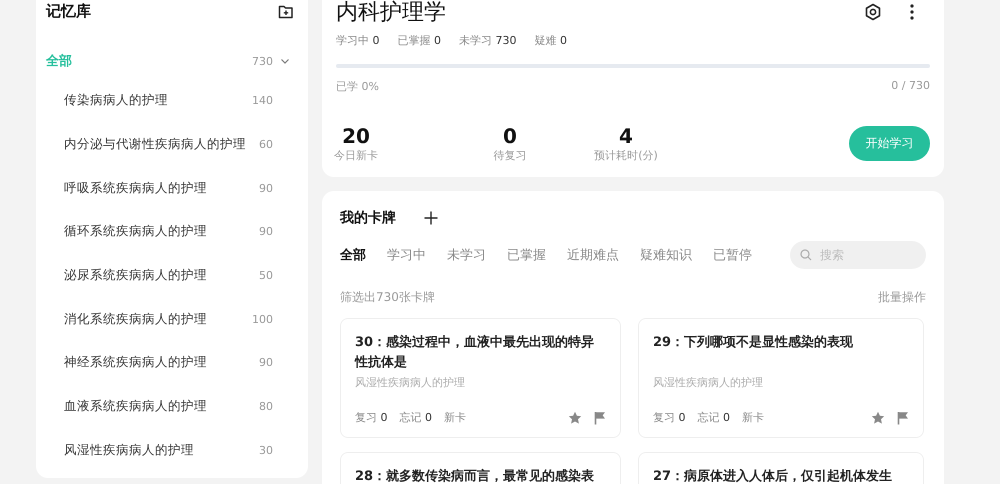 The image size is (1000, 484). Describe the element at coordinates (136, 363) in the screenshot. I see `tree-item-label: 神经系统疾病病人的护理` at that location.